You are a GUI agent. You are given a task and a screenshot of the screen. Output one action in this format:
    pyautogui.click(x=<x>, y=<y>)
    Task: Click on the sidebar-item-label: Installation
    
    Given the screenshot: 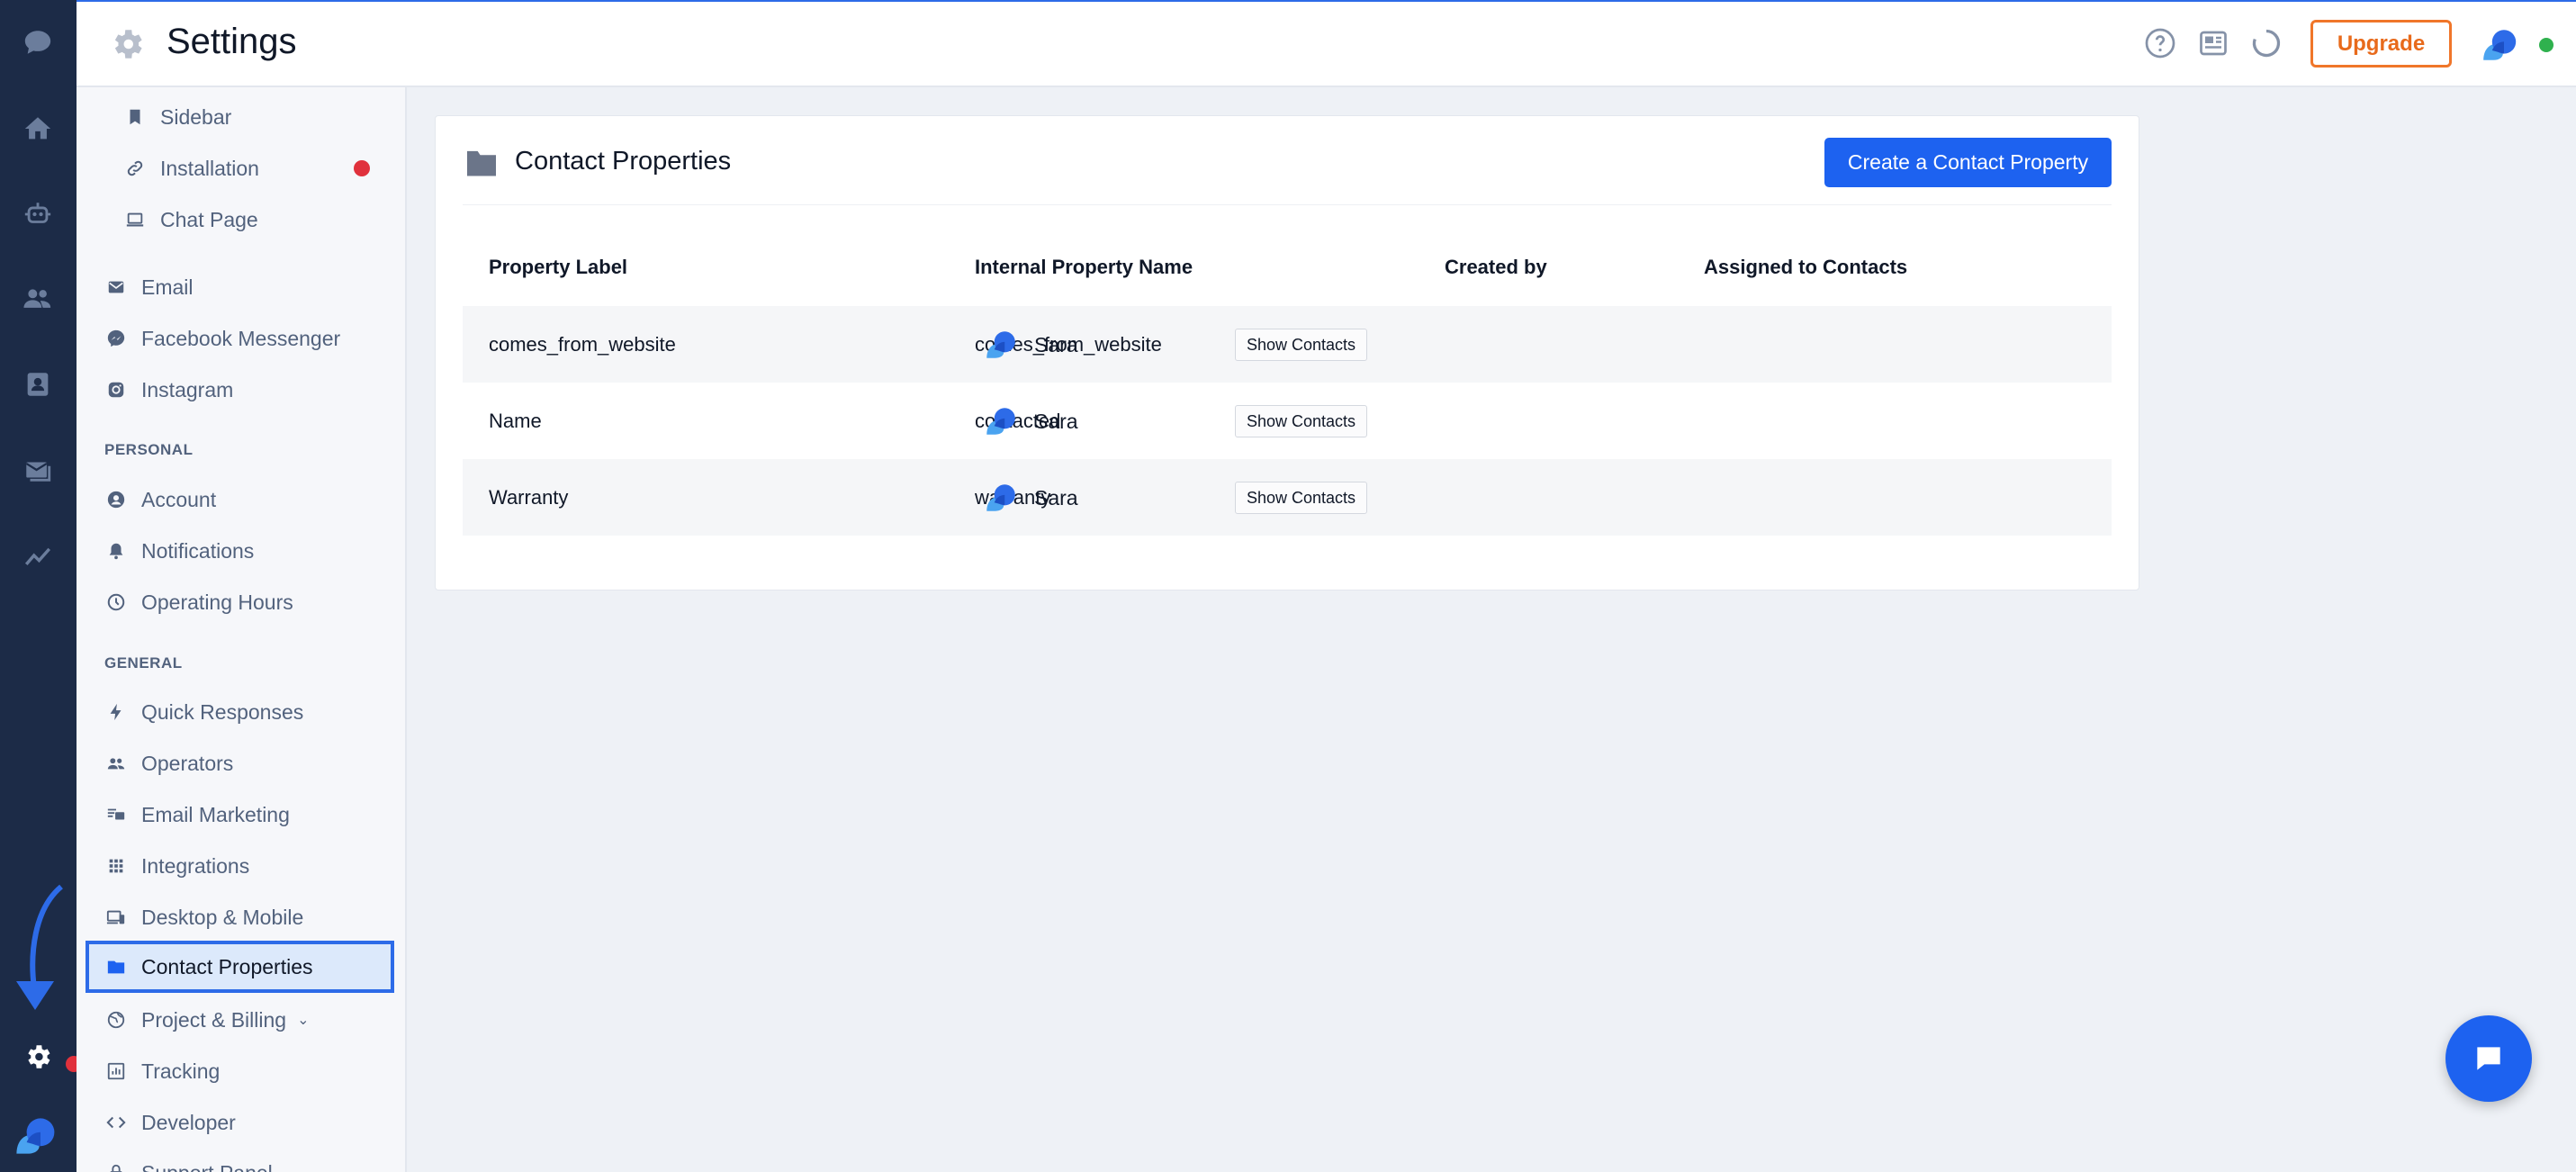 What is the action you would take?
    pyautogui.click(x=209, y=168)
    